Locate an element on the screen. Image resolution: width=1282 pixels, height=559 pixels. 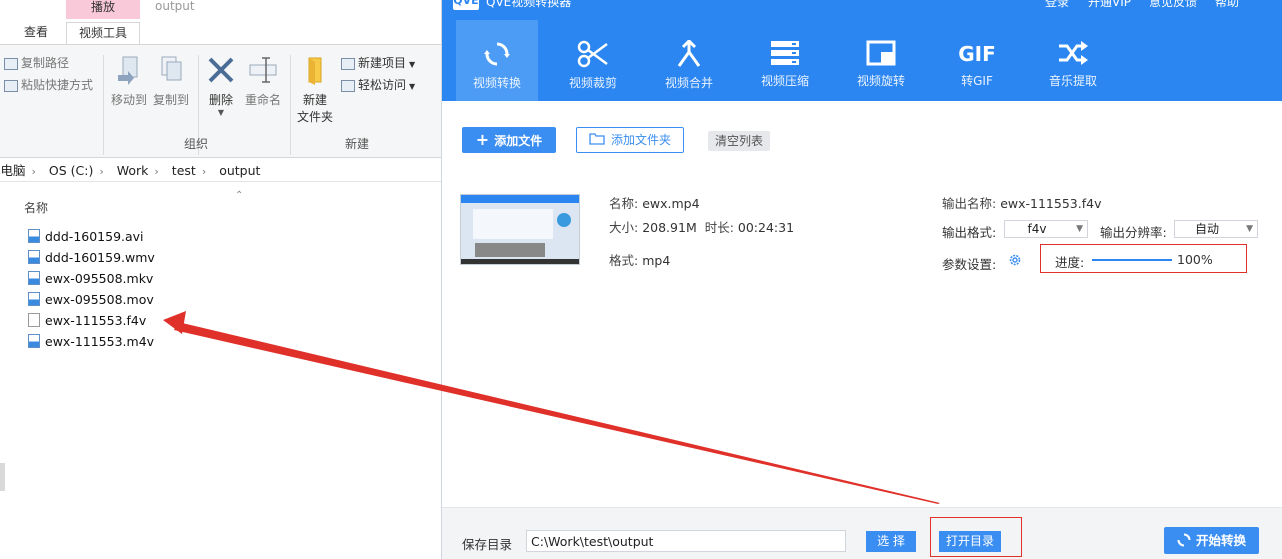
new-item-dropdown-caret: ▼ is located at coordinates (412, 64).